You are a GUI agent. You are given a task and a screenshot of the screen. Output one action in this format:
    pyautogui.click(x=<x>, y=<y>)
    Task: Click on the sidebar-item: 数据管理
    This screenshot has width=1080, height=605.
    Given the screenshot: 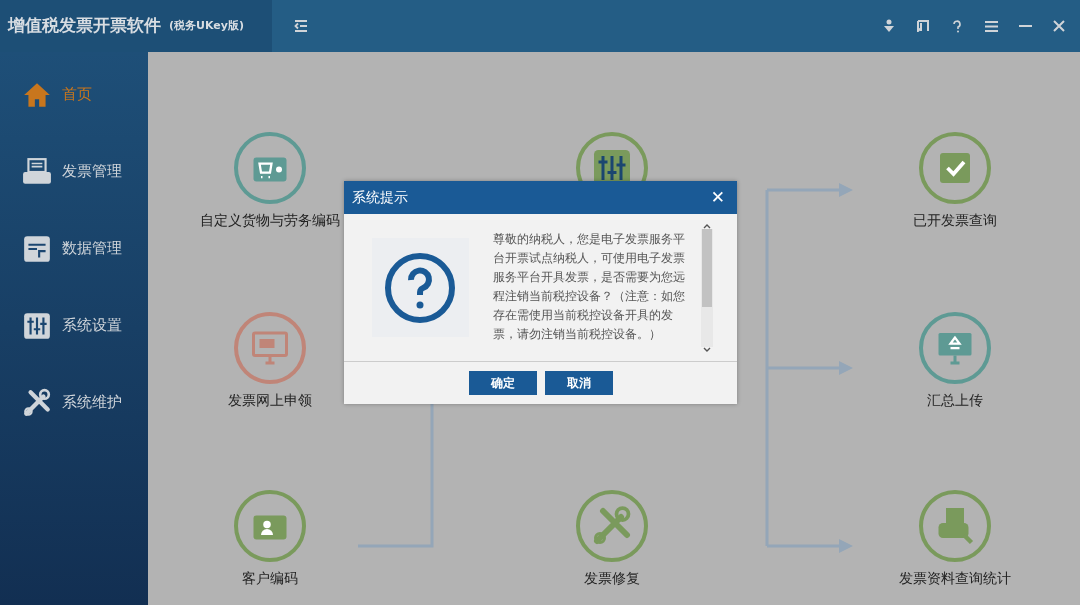 What is the action you would take?
    pyautogui.click(x=74, y=248)
    